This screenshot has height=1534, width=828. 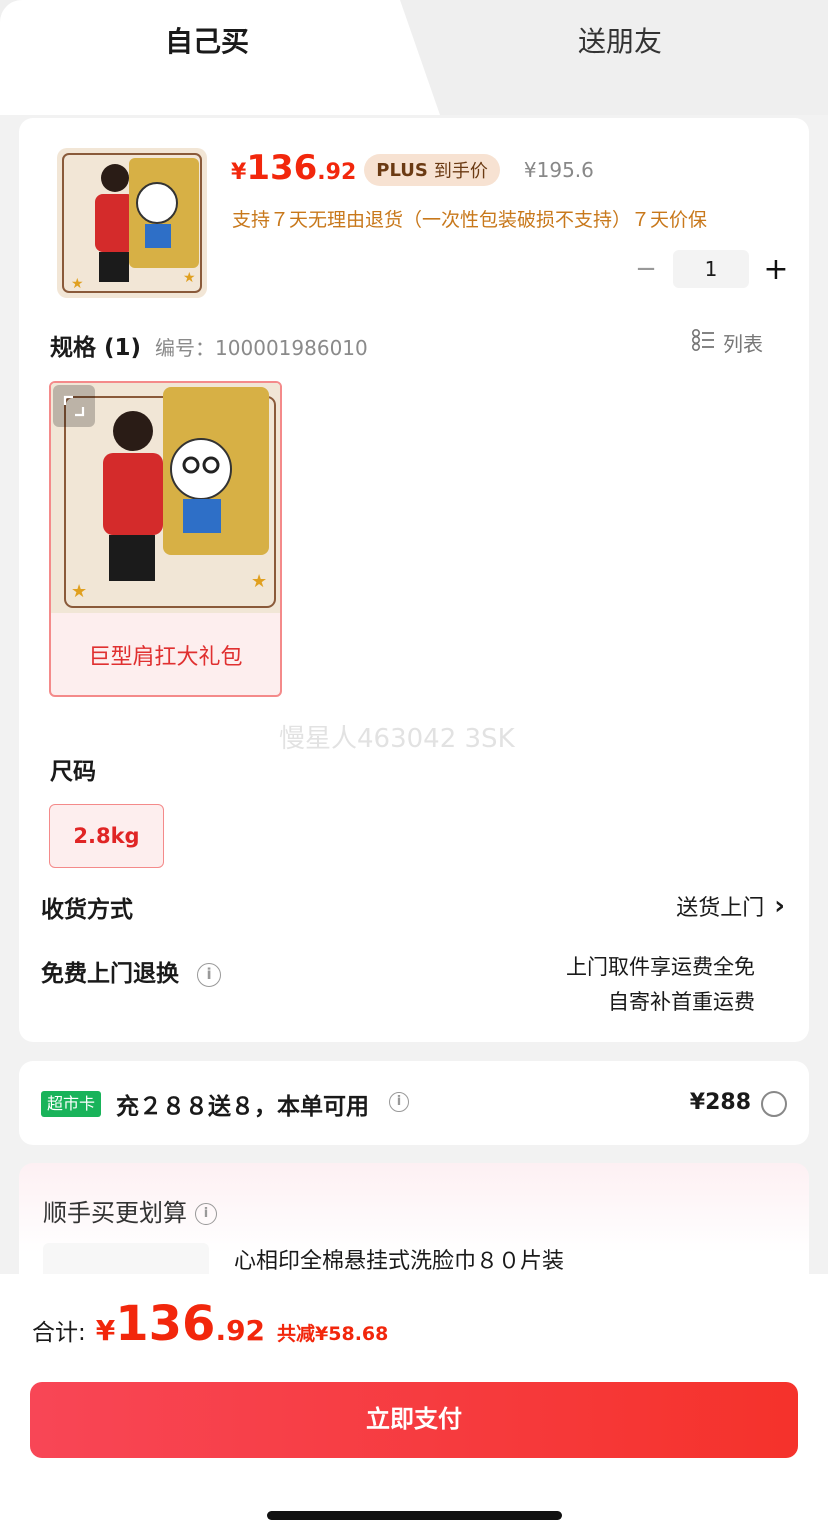 I want to click on free-return-line1: 上门取件享运费全免, so click(x=660, y=967).